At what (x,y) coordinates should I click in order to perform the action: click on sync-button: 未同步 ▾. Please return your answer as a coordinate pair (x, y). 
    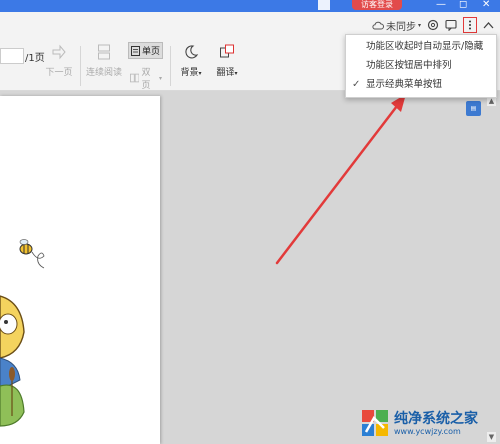
    Looking at the image, I should click on (396, 25).